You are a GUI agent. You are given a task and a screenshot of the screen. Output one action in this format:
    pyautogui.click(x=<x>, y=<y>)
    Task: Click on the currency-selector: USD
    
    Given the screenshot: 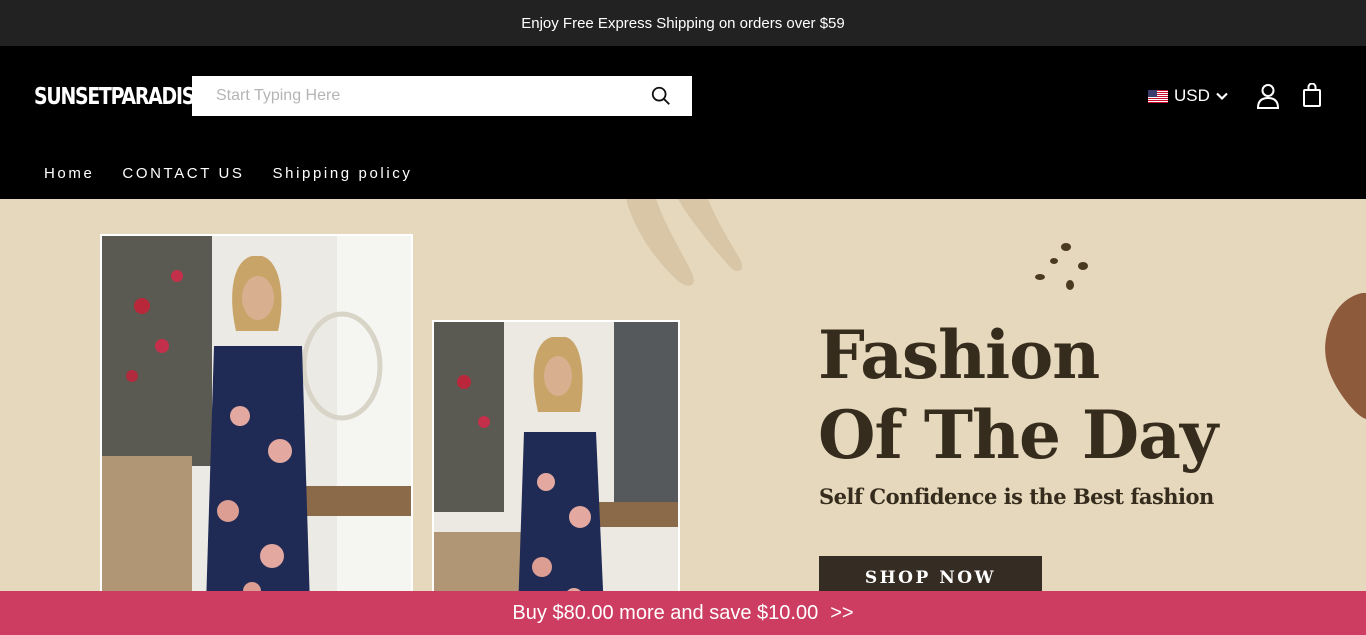 What is the action you would take?
    pyautogui.click(x=1188, y=96)
    